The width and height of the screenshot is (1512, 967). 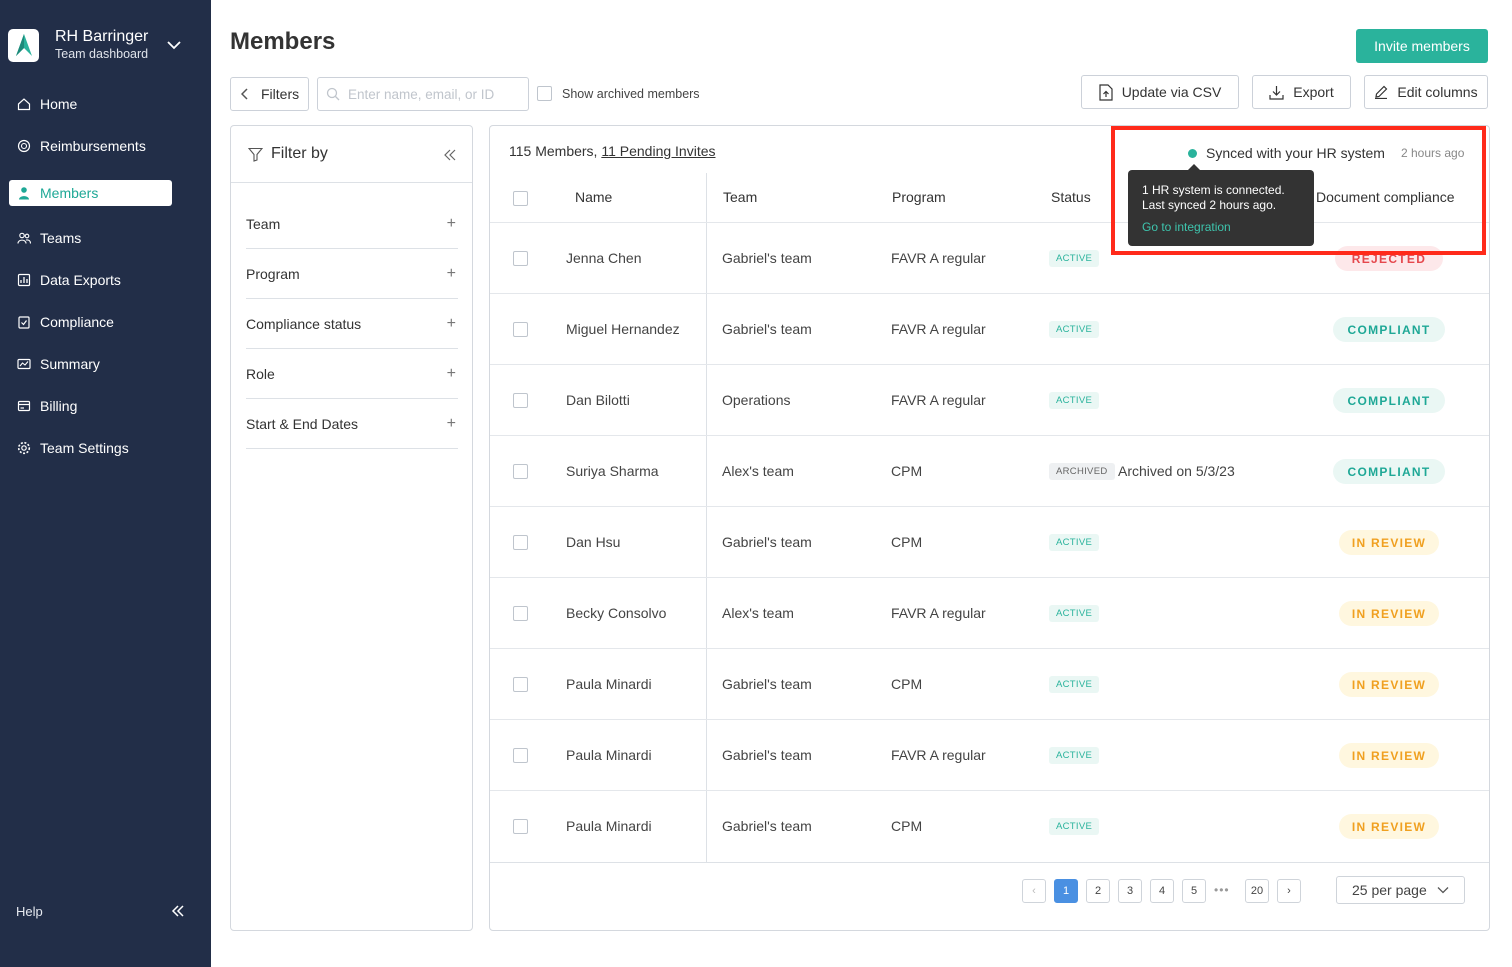 What do you see at coordinates (70, 364) in the screenshot?
I see `sidebar-item-label: Summary` at bounding box center [70, 364].